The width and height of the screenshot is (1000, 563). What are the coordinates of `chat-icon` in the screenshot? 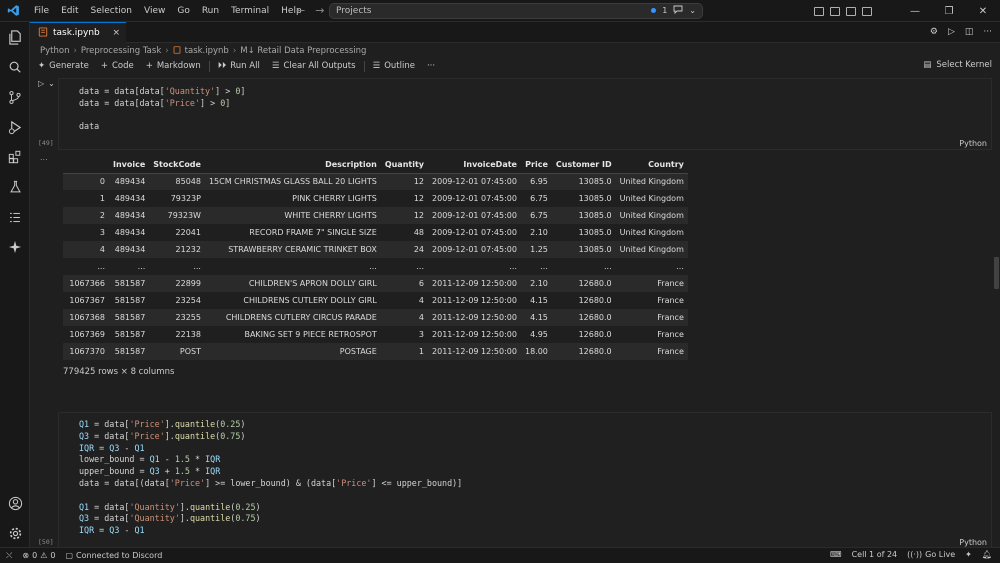 It's located at (678, 10).